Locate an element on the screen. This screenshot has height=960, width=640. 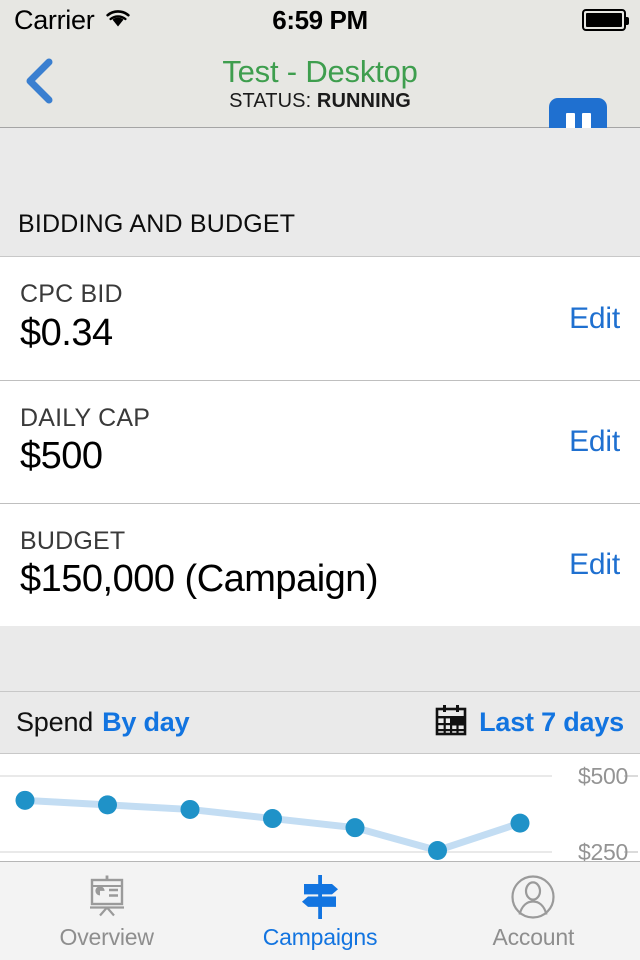
tab-bar: Overview Campaigns Account is located at coordinates (320, 910).